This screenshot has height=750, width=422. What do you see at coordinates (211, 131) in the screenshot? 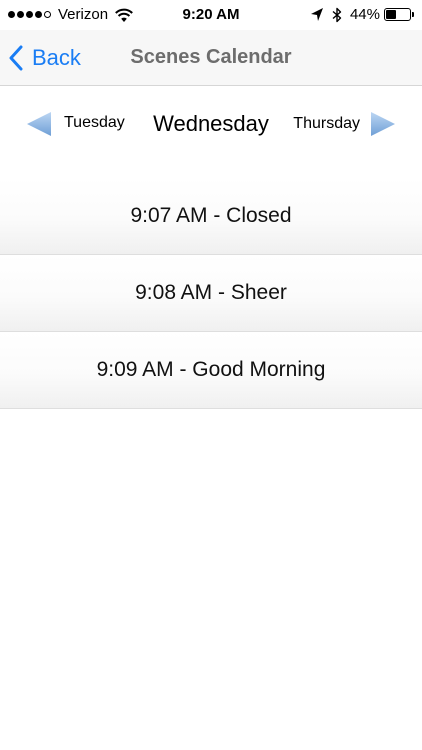
I see `day-selector: Tuesday Wednesday Thursday` at bounding box center [211, 131].